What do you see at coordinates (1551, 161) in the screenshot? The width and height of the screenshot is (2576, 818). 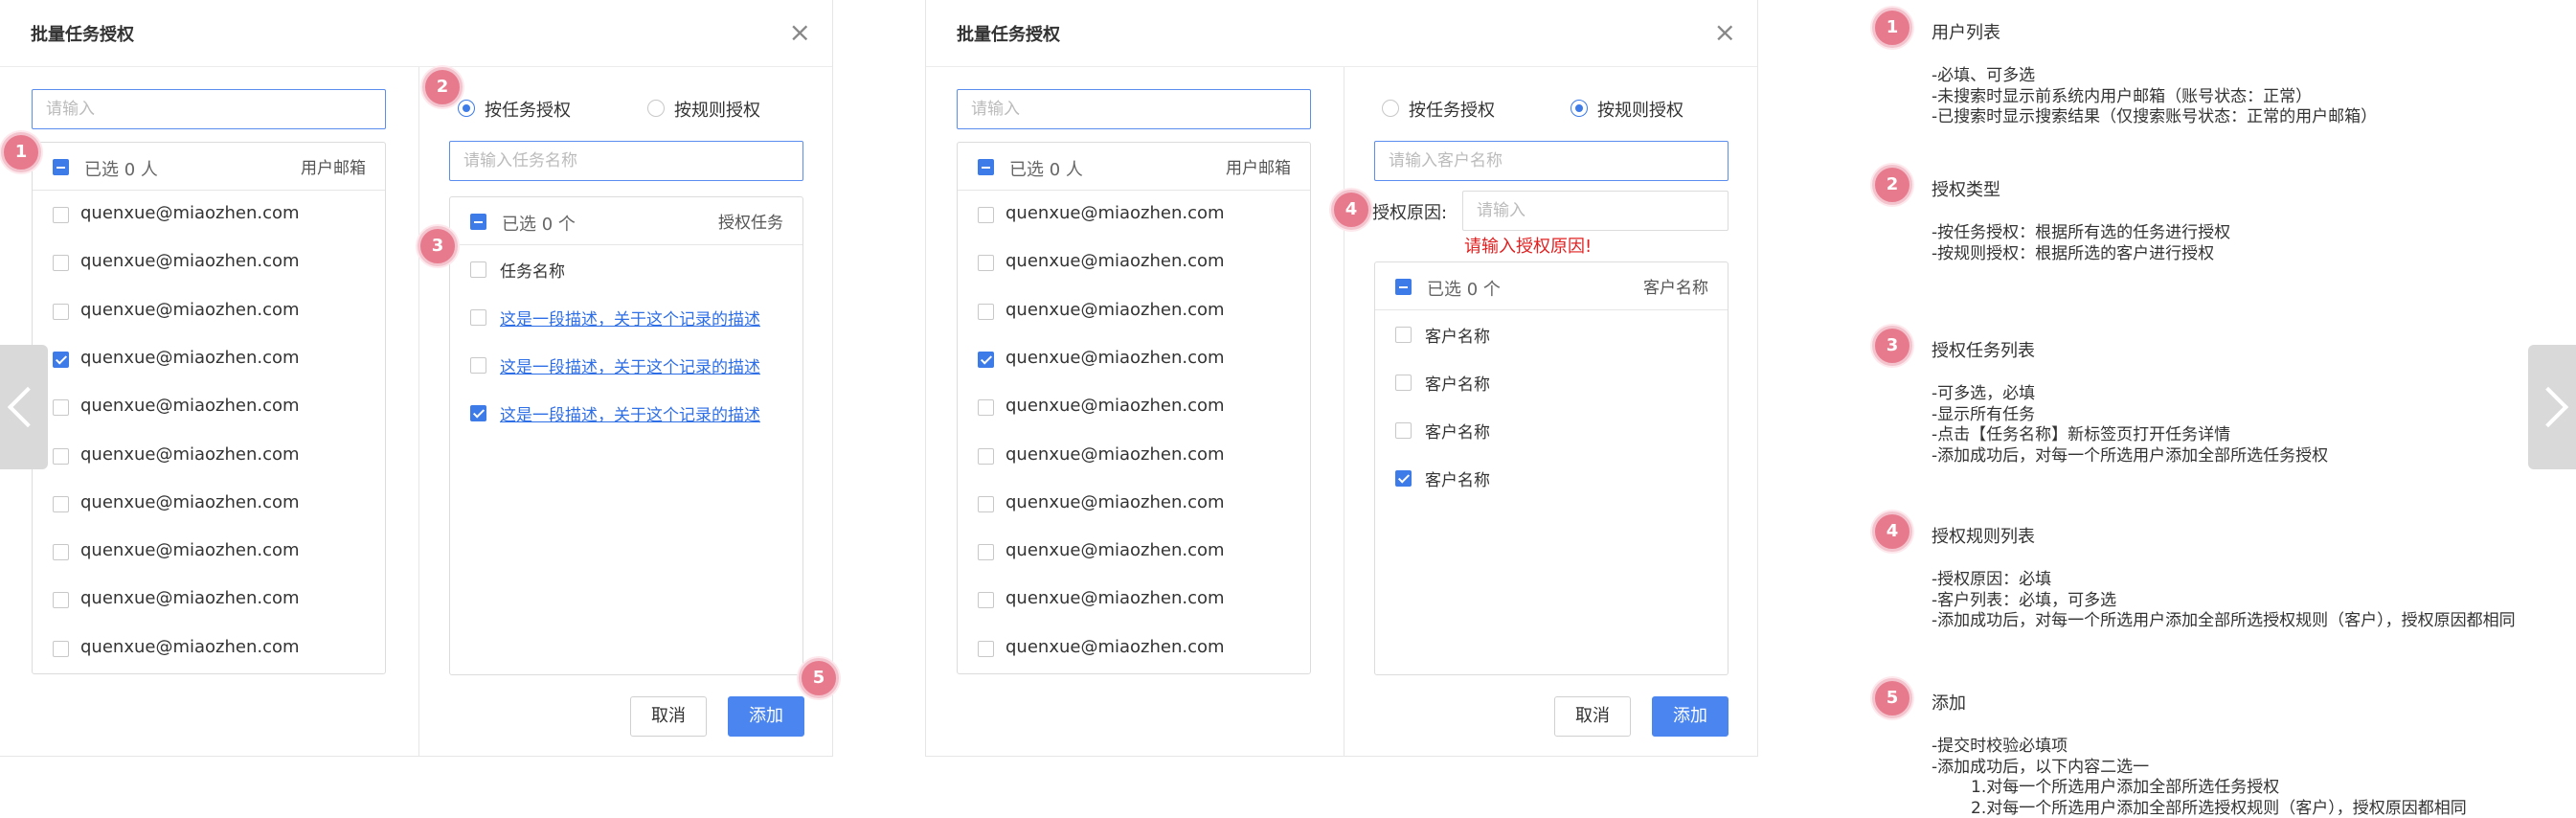 I see `client-search-input: 请输入客户名称` at bounding box center [1551, 161].